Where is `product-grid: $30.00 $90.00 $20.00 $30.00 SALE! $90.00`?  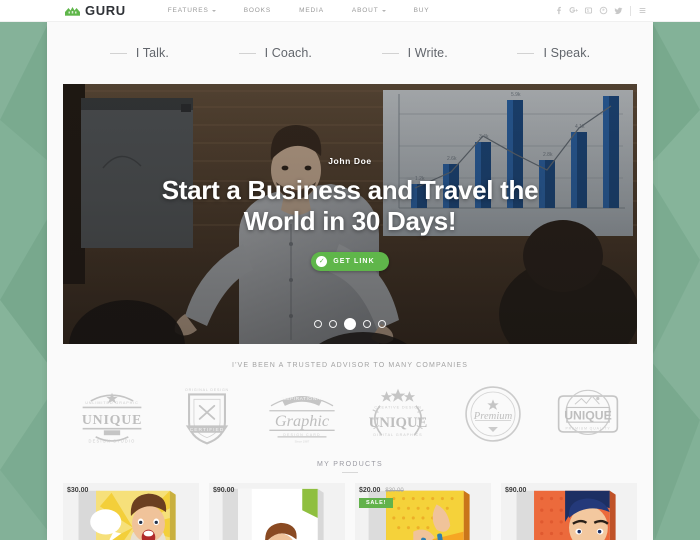
product-grid: $30.00 $90.00 $20.00 $30.00 SALE! $90.00 is located at coordinates (350, 506).